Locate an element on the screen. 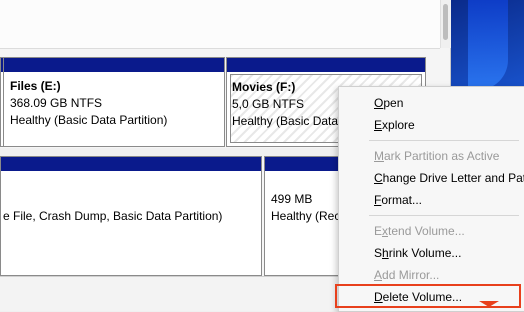 This screenshot has height=312, width=524. partition-name: Files (E:) is located at coordinates (35, 86).